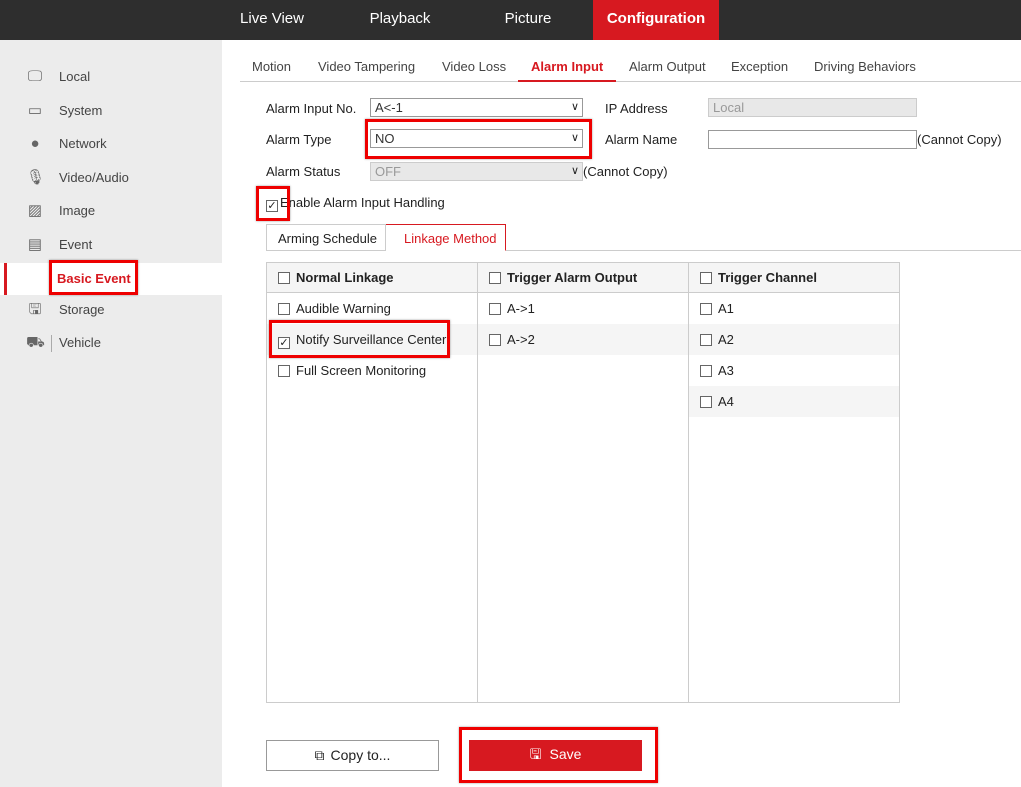 This screenshot has height=787, width=1021. What do you see at coordinates (361, 370) in the screenshot?
I see `label: Full Screen Monitoring` at bounding box center [361, 370].